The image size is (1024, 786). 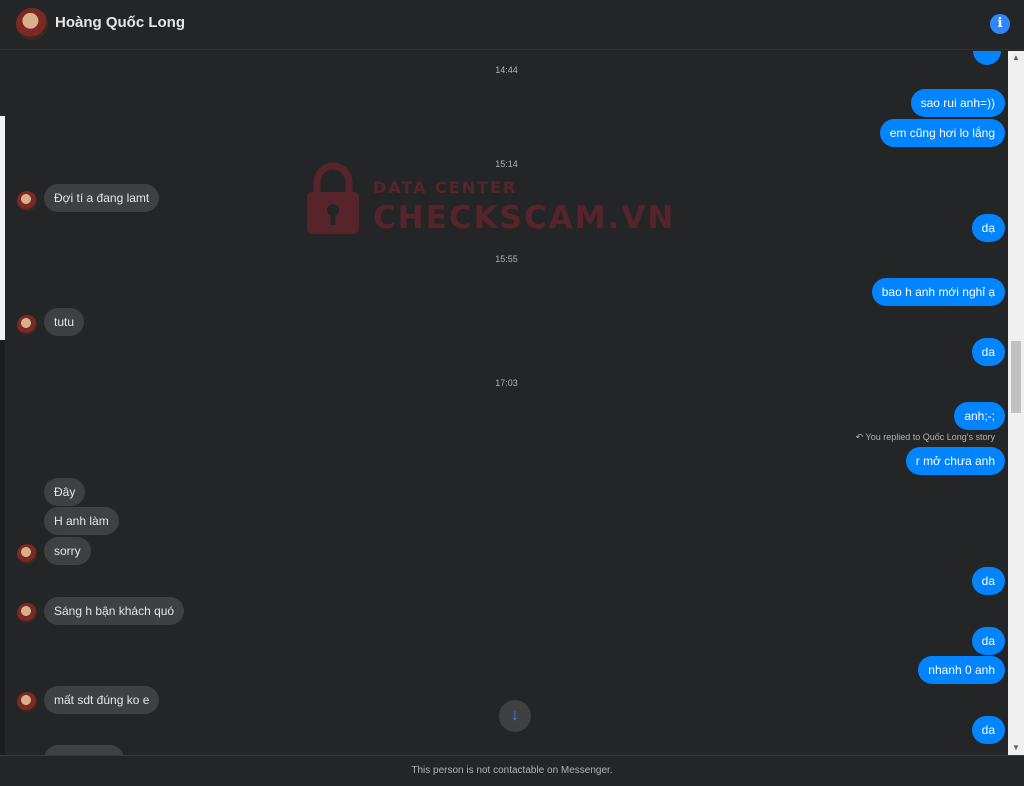 What do you see at coordinates (84, 750) in the screenshot?
I see `message-bubble-incoming-partial` at bounding box center [84, 750].